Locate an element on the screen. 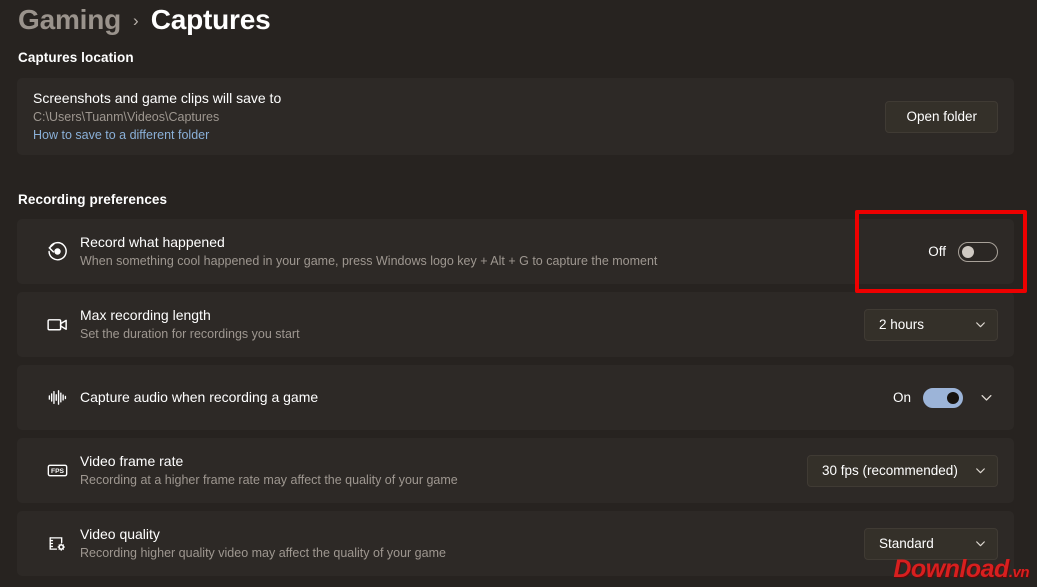  max-recording-length-controls: 2 hours is located at coordinates (931, 324).